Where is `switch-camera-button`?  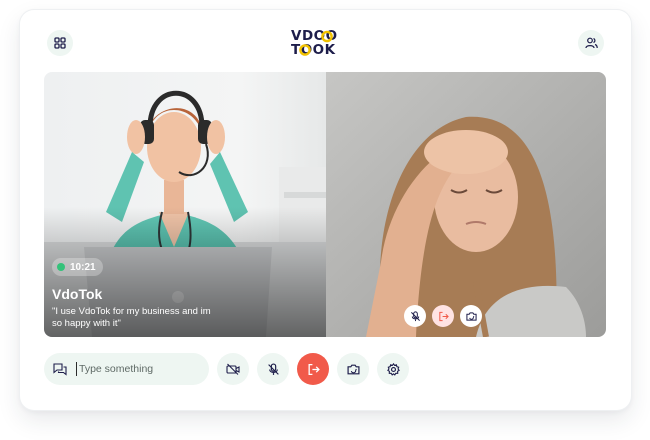
switch-camera-button is located at coordinates (353, 369).